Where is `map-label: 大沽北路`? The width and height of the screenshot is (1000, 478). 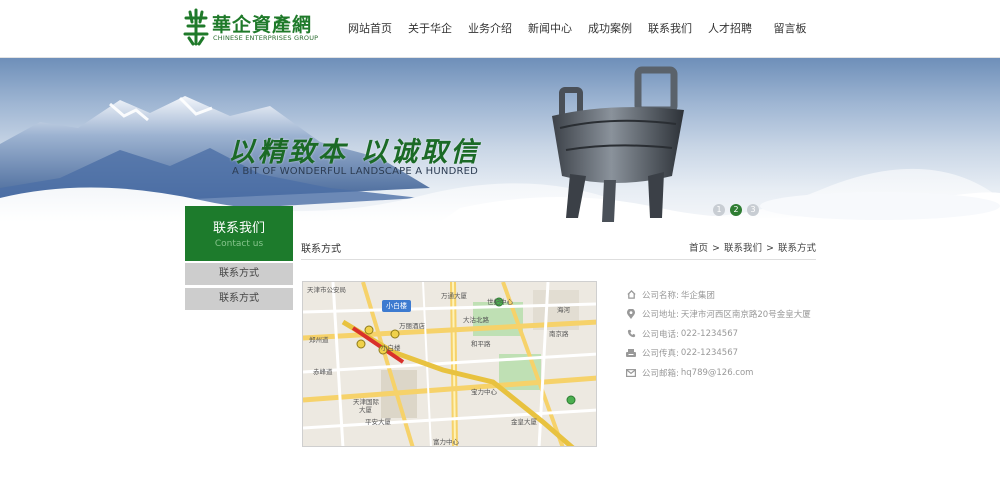
map-label: 大沽北路 is located at coordinates (476, 320).